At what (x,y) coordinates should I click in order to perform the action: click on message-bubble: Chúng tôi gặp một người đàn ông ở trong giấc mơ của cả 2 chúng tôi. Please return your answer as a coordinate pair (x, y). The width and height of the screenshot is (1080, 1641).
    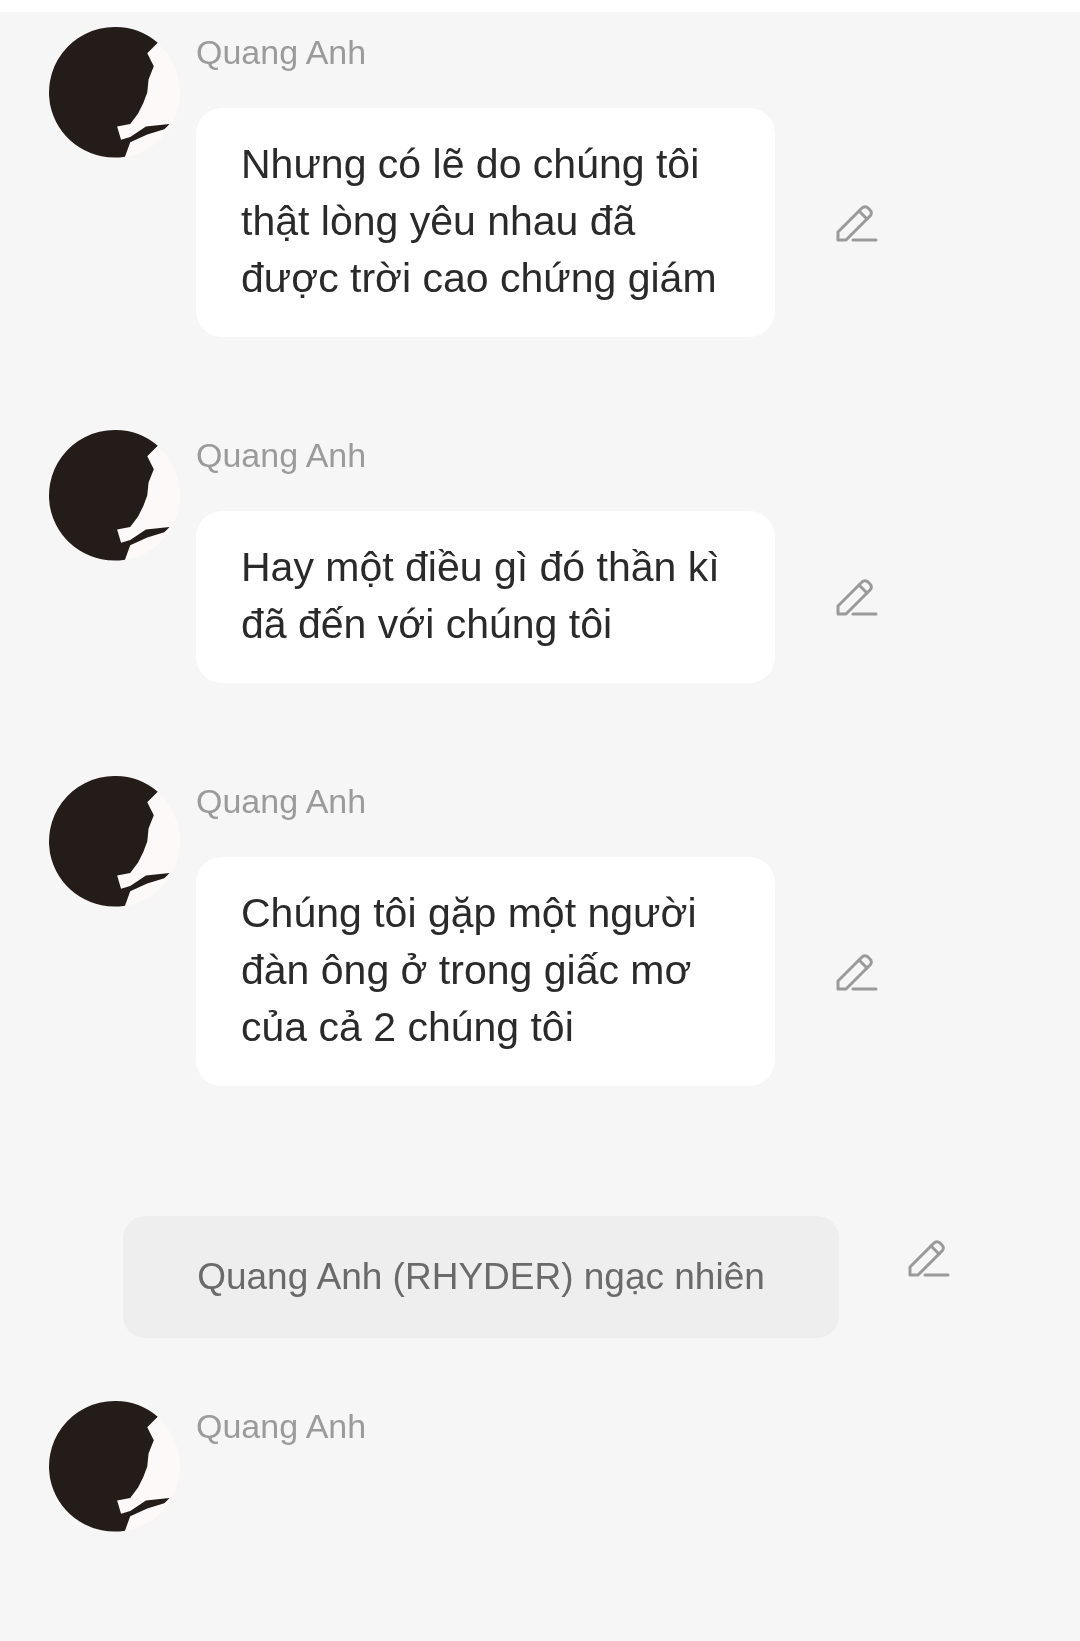
    Looking at the image, I should click on (485, 971).